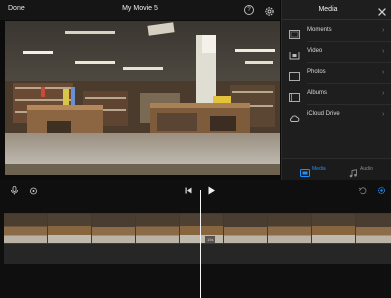 The height and width of the screenshot is (298, 391). What do you see at coordinates (319, 30) in the screenshot?
I see `media-item-label: Moments` at bounding box center [319, 30].